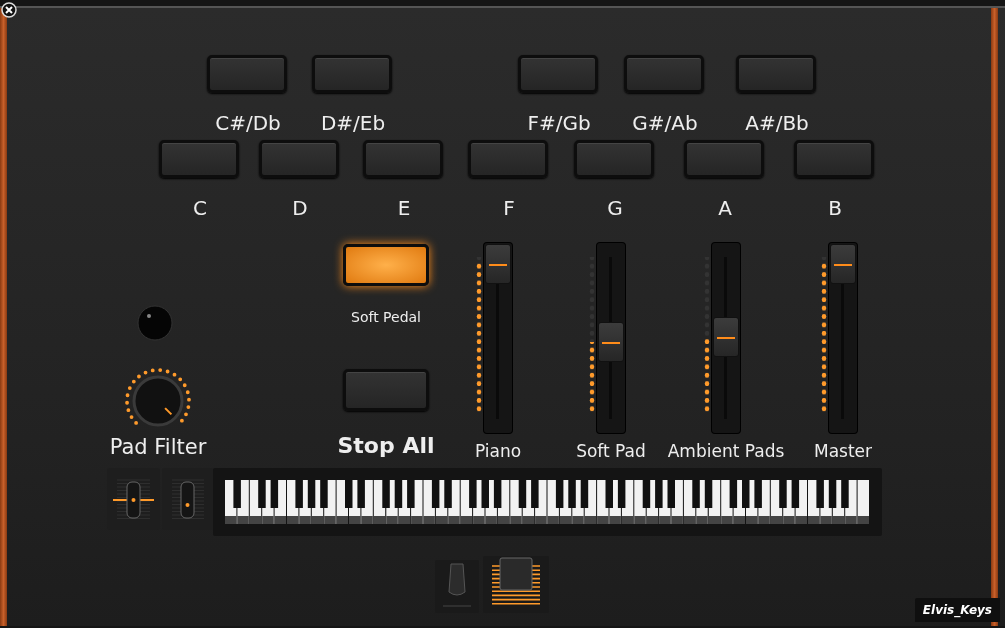  I want to click on instrument-name: Elvis_Keys, so click(957, 610).